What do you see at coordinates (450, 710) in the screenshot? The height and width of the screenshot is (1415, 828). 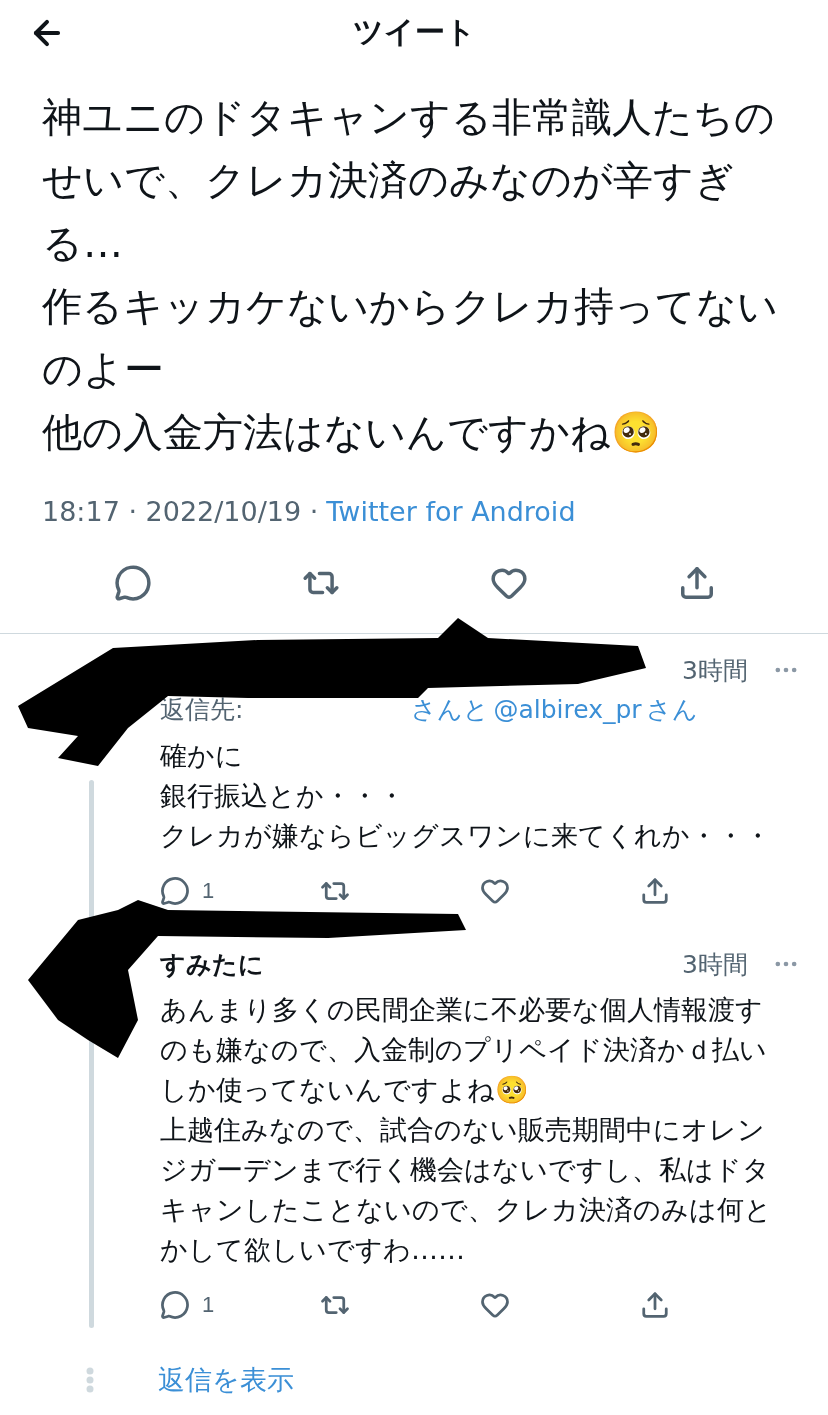 I see `reply-to-text: さんと` at bounding box center [450, 710].